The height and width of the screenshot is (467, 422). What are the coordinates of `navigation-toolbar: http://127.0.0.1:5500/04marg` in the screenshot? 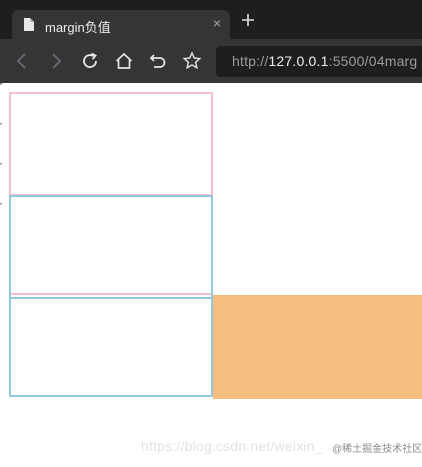 It's located at (211, 61).